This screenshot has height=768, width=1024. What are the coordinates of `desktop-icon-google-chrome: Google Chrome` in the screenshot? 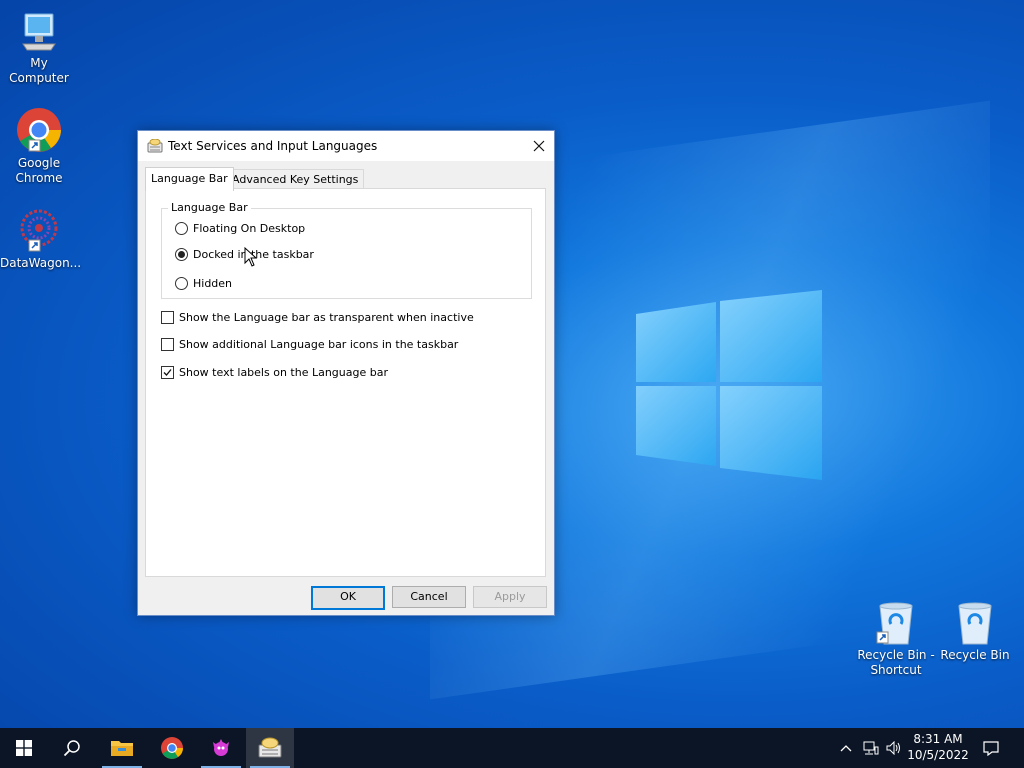 It's located at (39, 146).